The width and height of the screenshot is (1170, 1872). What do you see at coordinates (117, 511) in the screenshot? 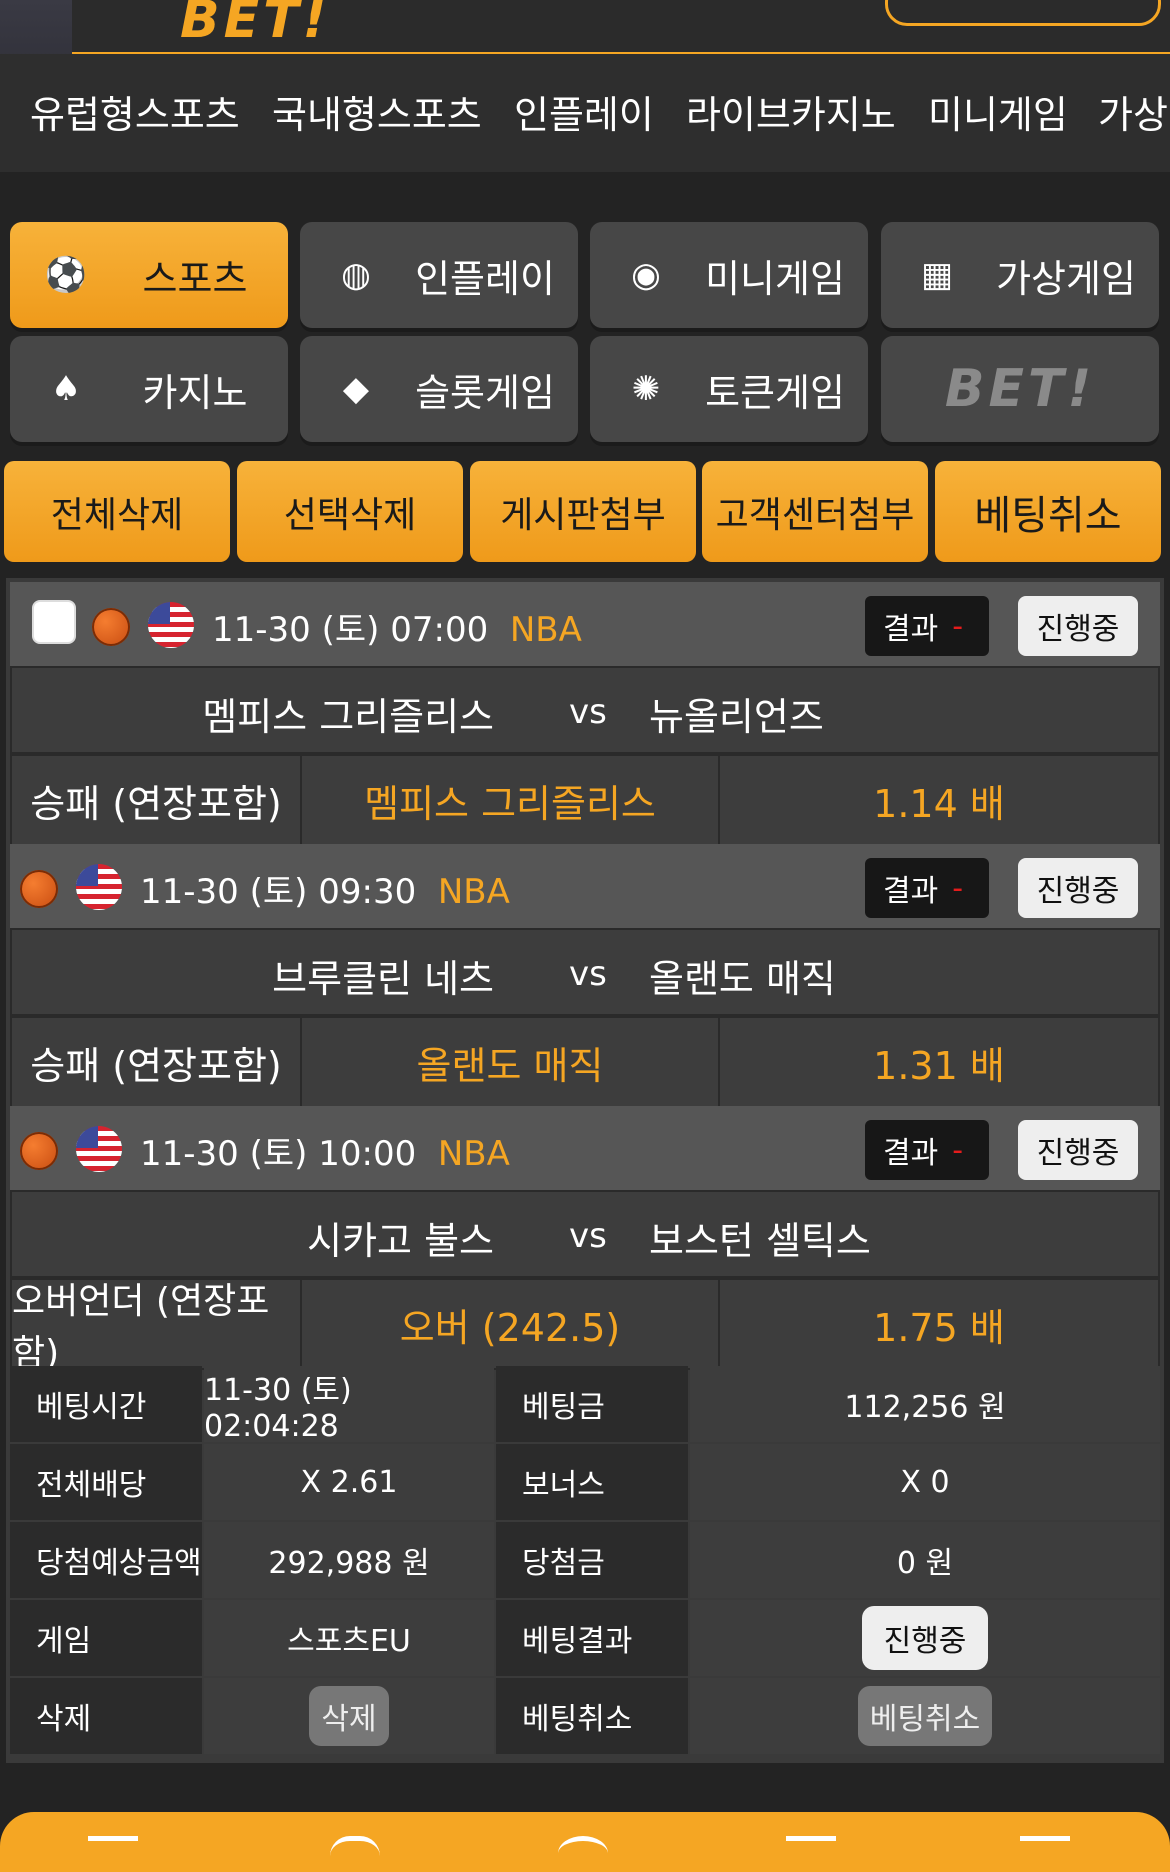
I see `delete-all-button: 전체삭제` at bounding box center [117, 511].